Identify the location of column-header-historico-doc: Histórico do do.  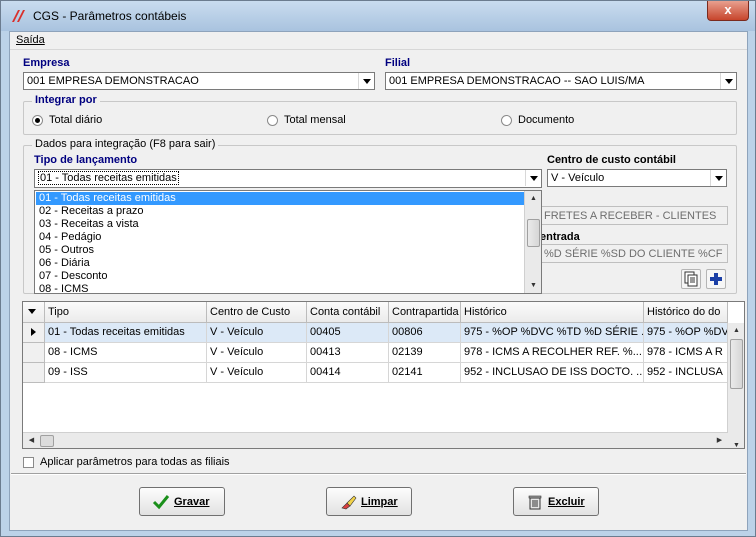
(686, 312).